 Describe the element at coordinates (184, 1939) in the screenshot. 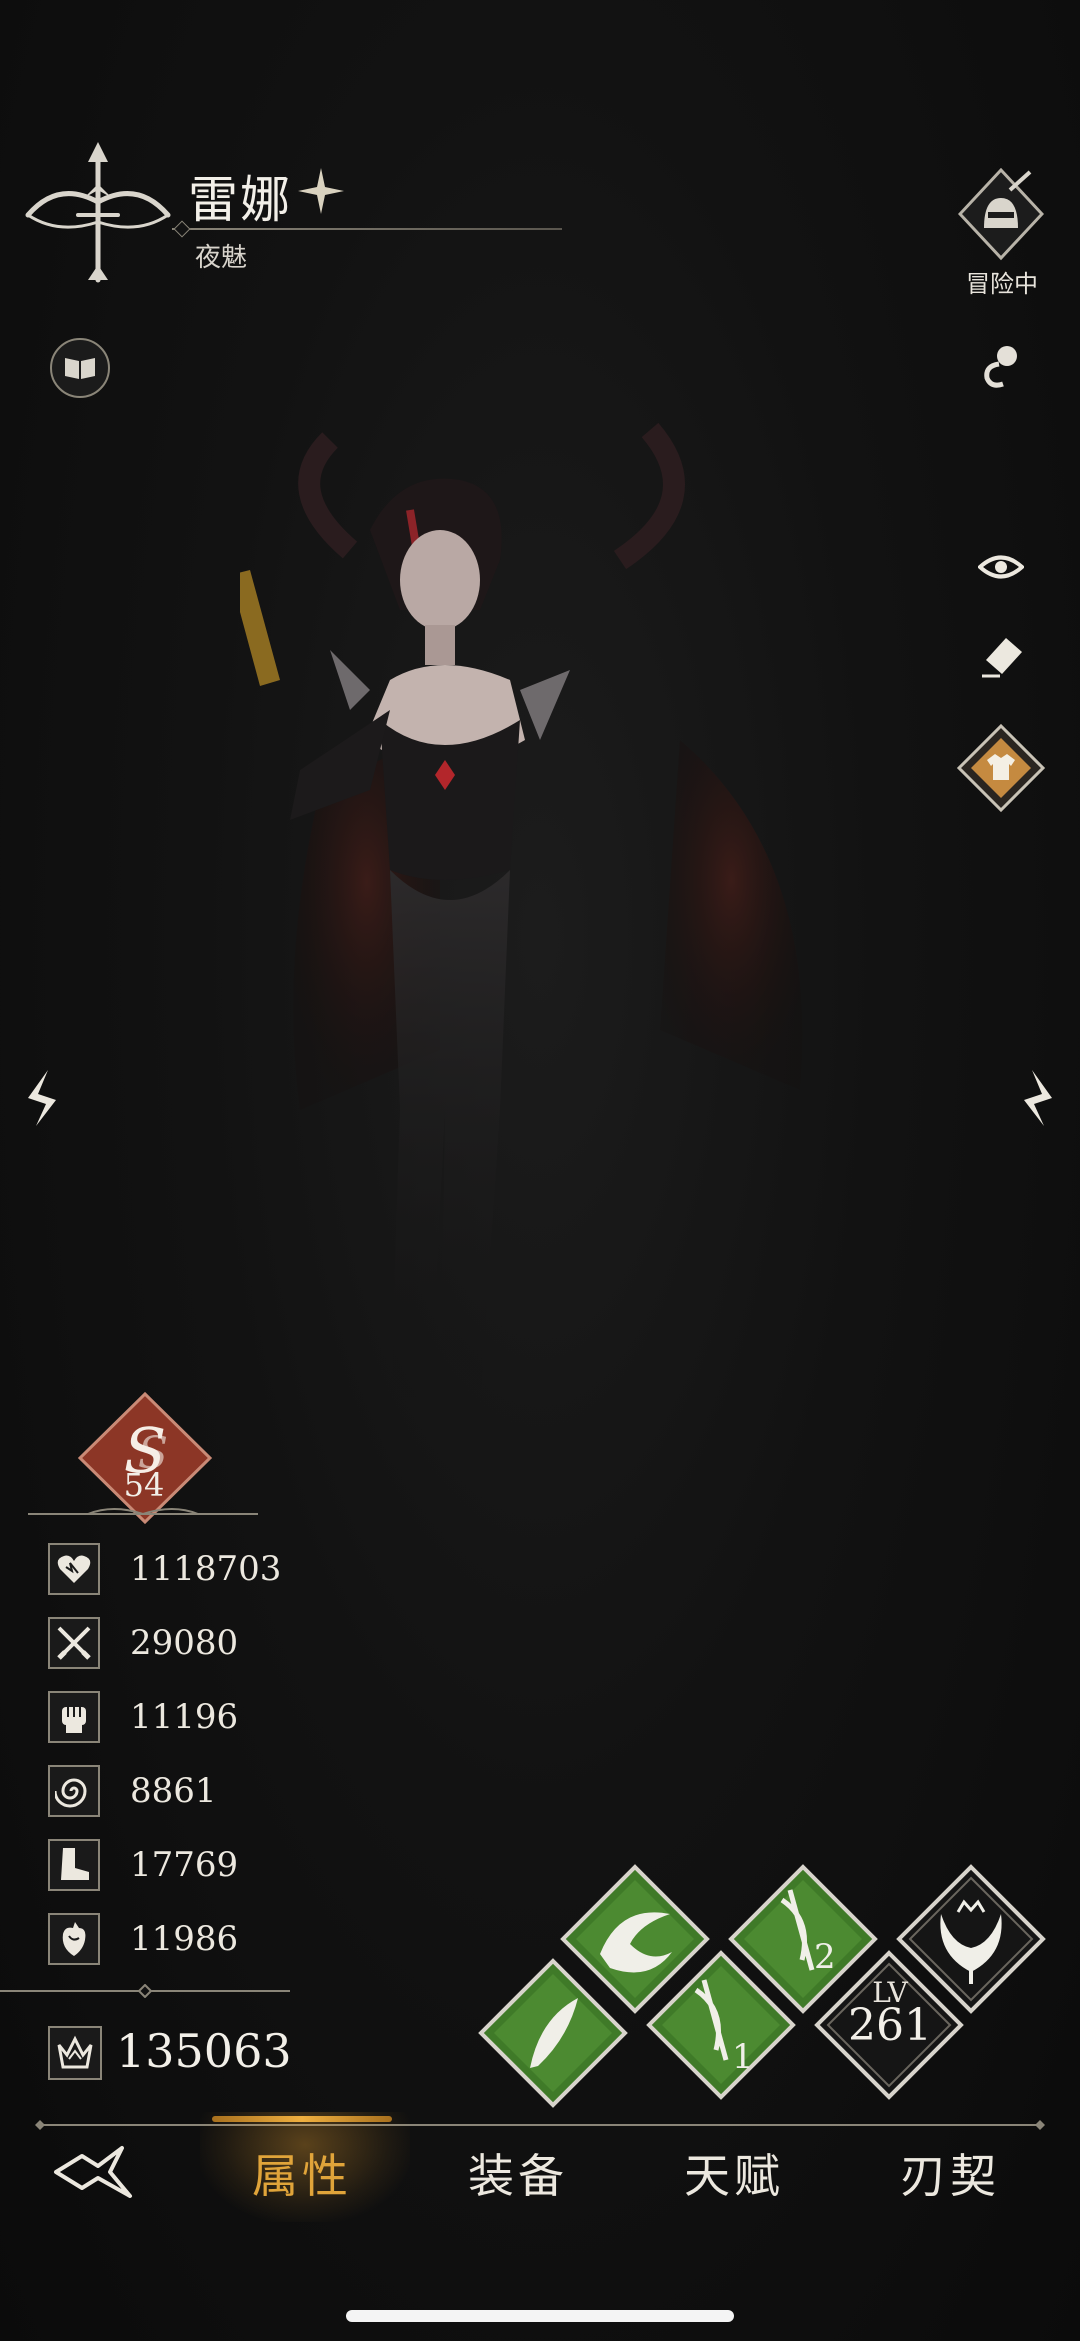

I see `stat-value: 11986` at that location.